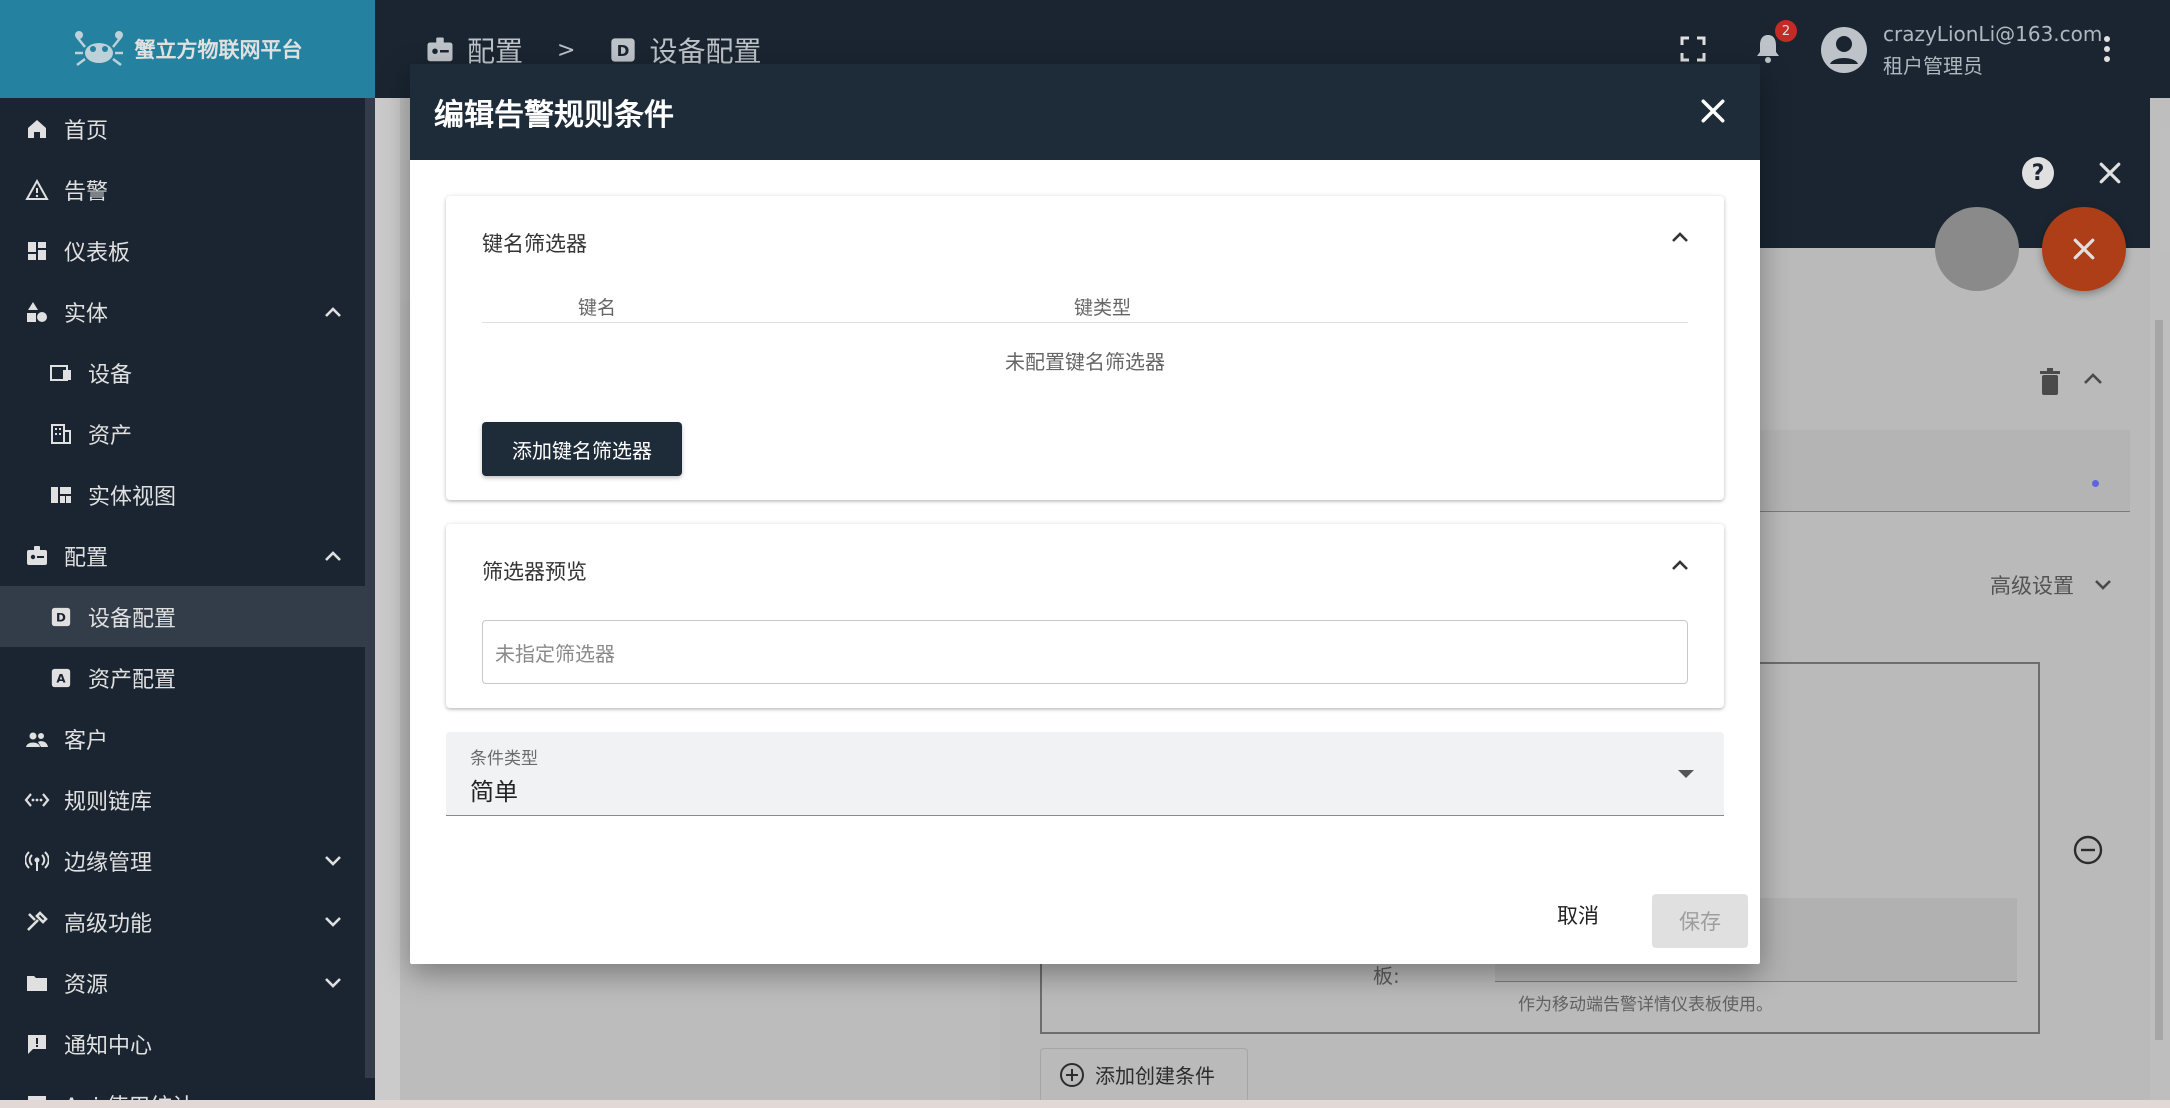 The height and width of the screenshot is (1108, 2170). What do you see at coordinates (1085, 1104) in the screenshot?
I see `bottom-strip` at bounding box center [1085, 1104].